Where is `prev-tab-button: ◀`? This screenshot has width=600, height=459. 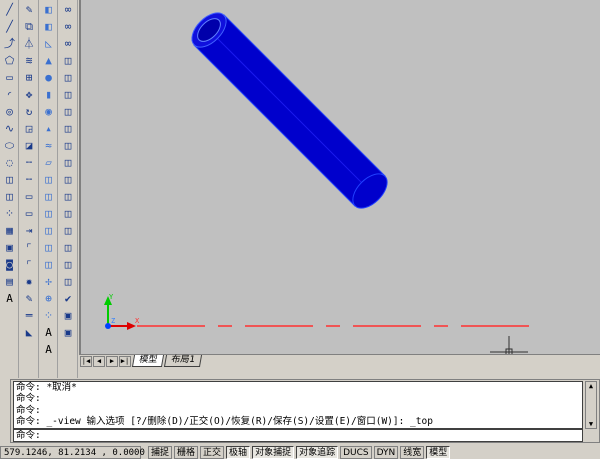 prev-tab-button: ◀ is located at coordinates (99, 361).